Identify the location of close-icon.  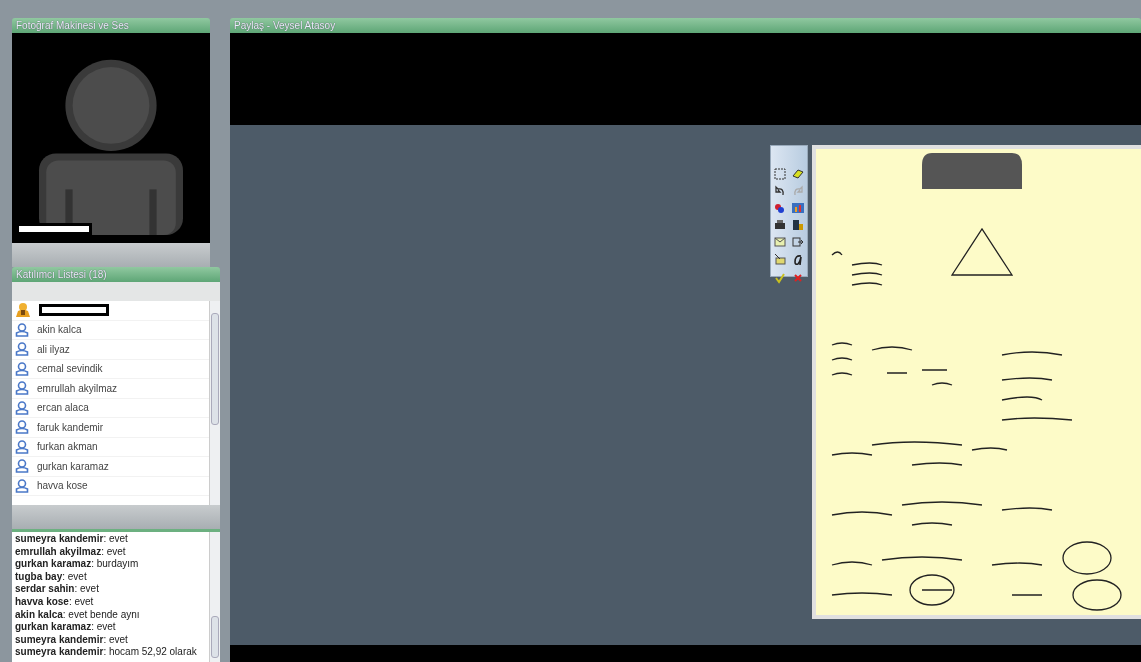
(798, 278).